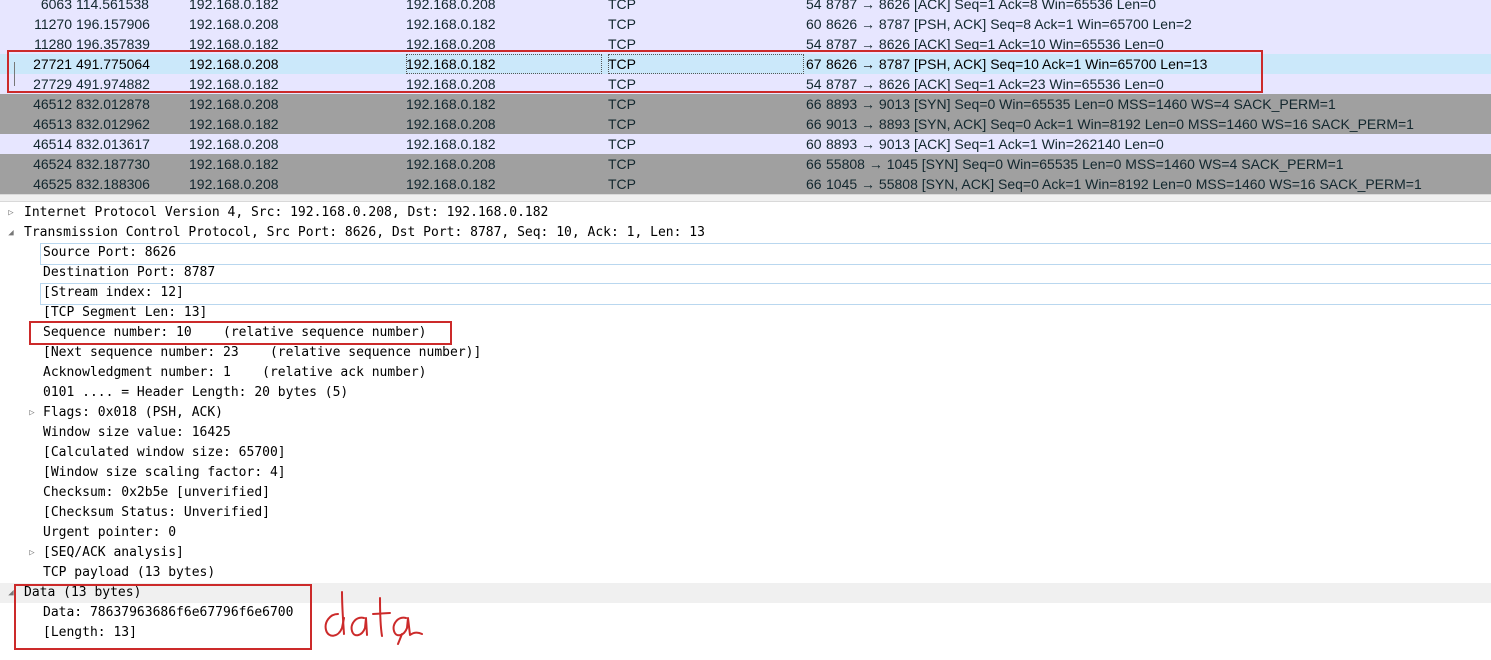  Describe the element at coordinates (373, 618) in the screenshot. I see `annotation-handwritten-label` at that location.